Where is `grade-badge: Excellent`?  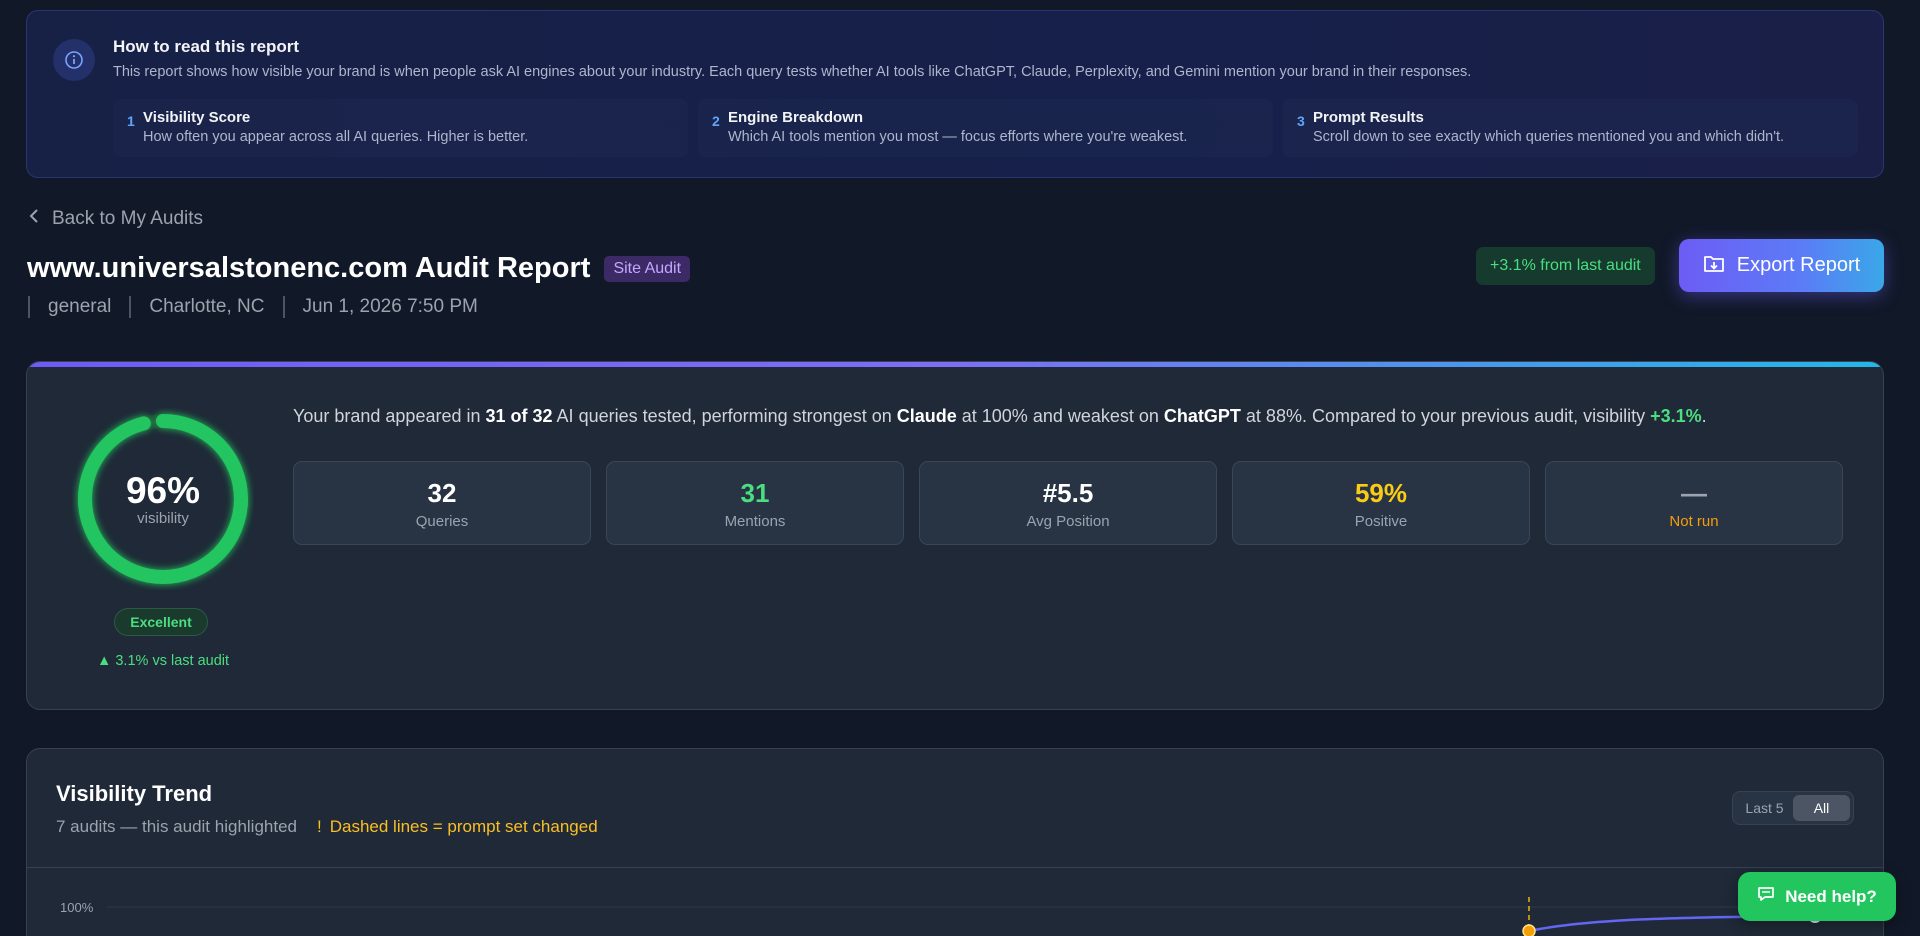
grade-badge: Excellent is located at coordinates (161, 622).